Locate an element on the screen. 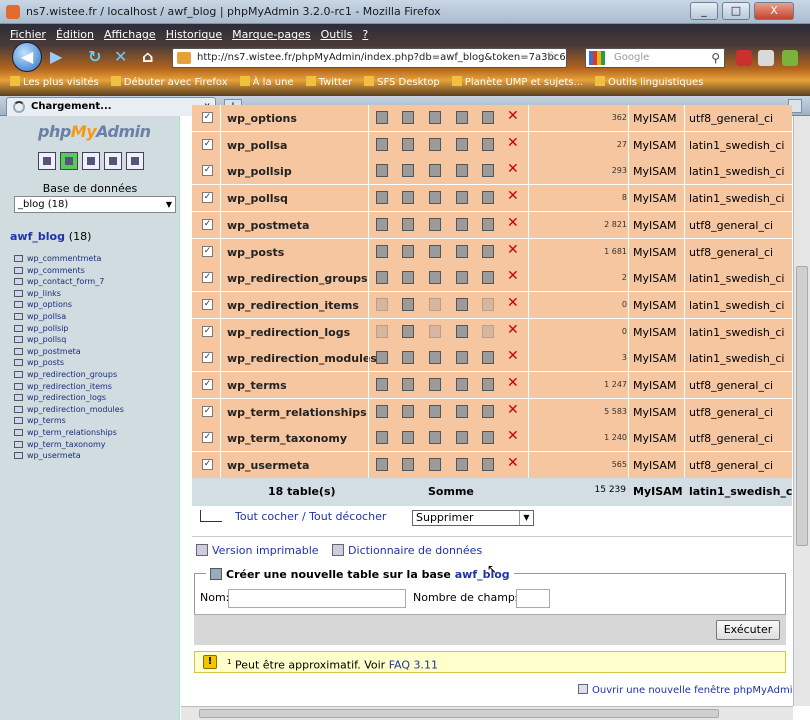 The image size is (810, 720). bookmark-star-icon: ☆ is located at coordinates (552, 56).